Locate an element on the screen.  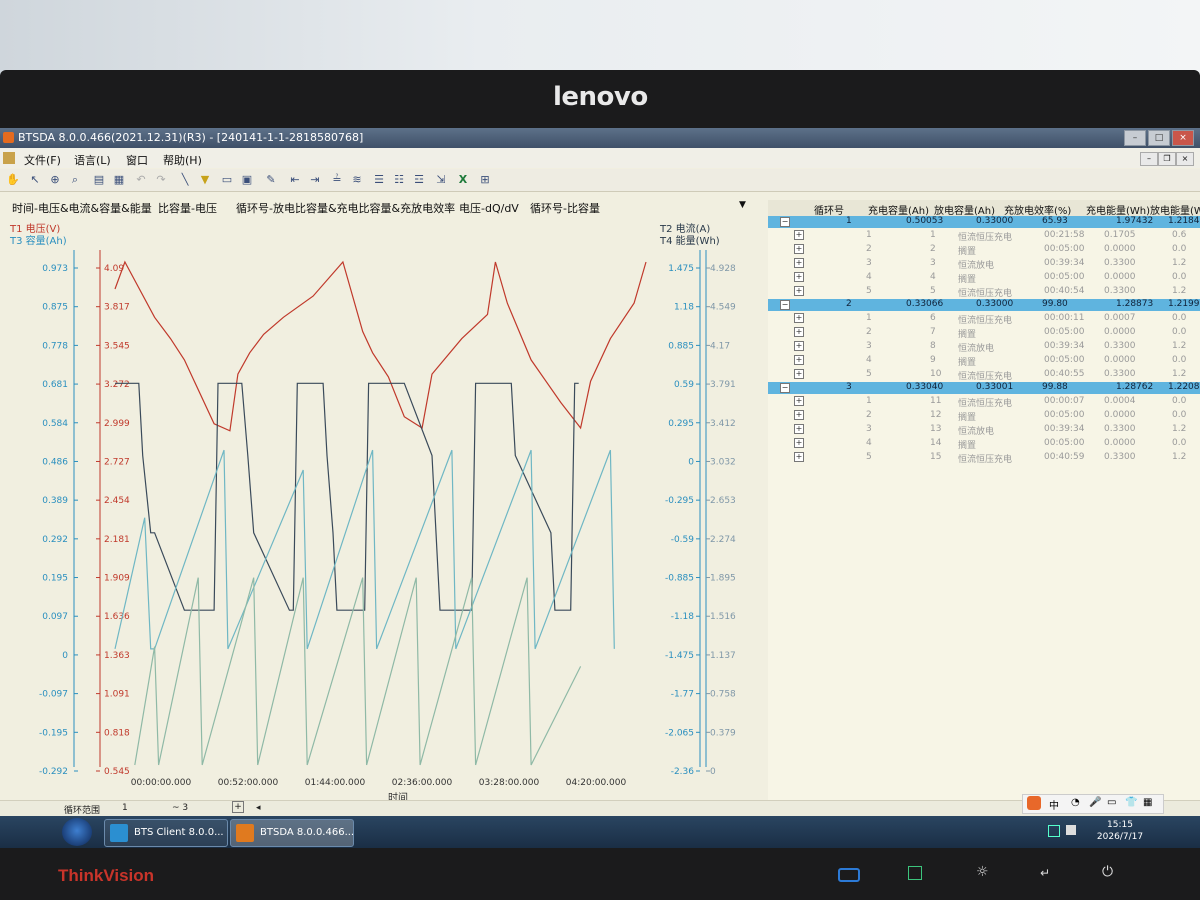
table-row-step: +4 4 搁置 00:05:00 0.0000 0.0 is located at coordinates (984, 278).